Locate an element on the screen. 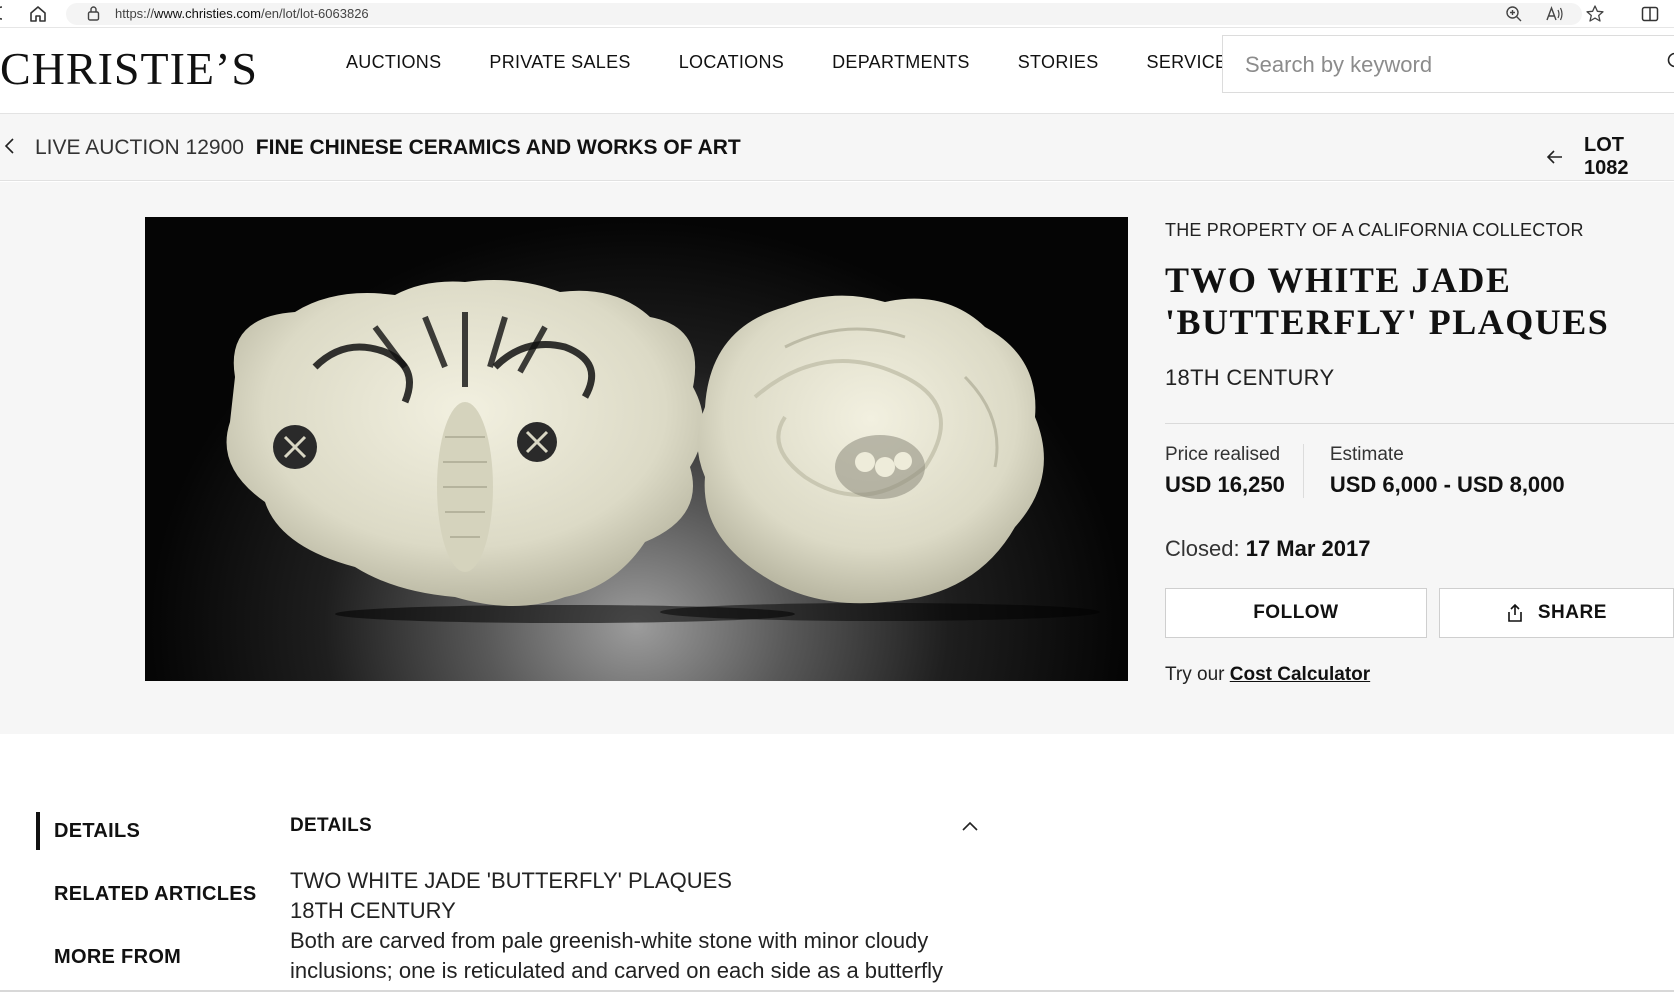  home-icon is located at coordinates (38, 14).